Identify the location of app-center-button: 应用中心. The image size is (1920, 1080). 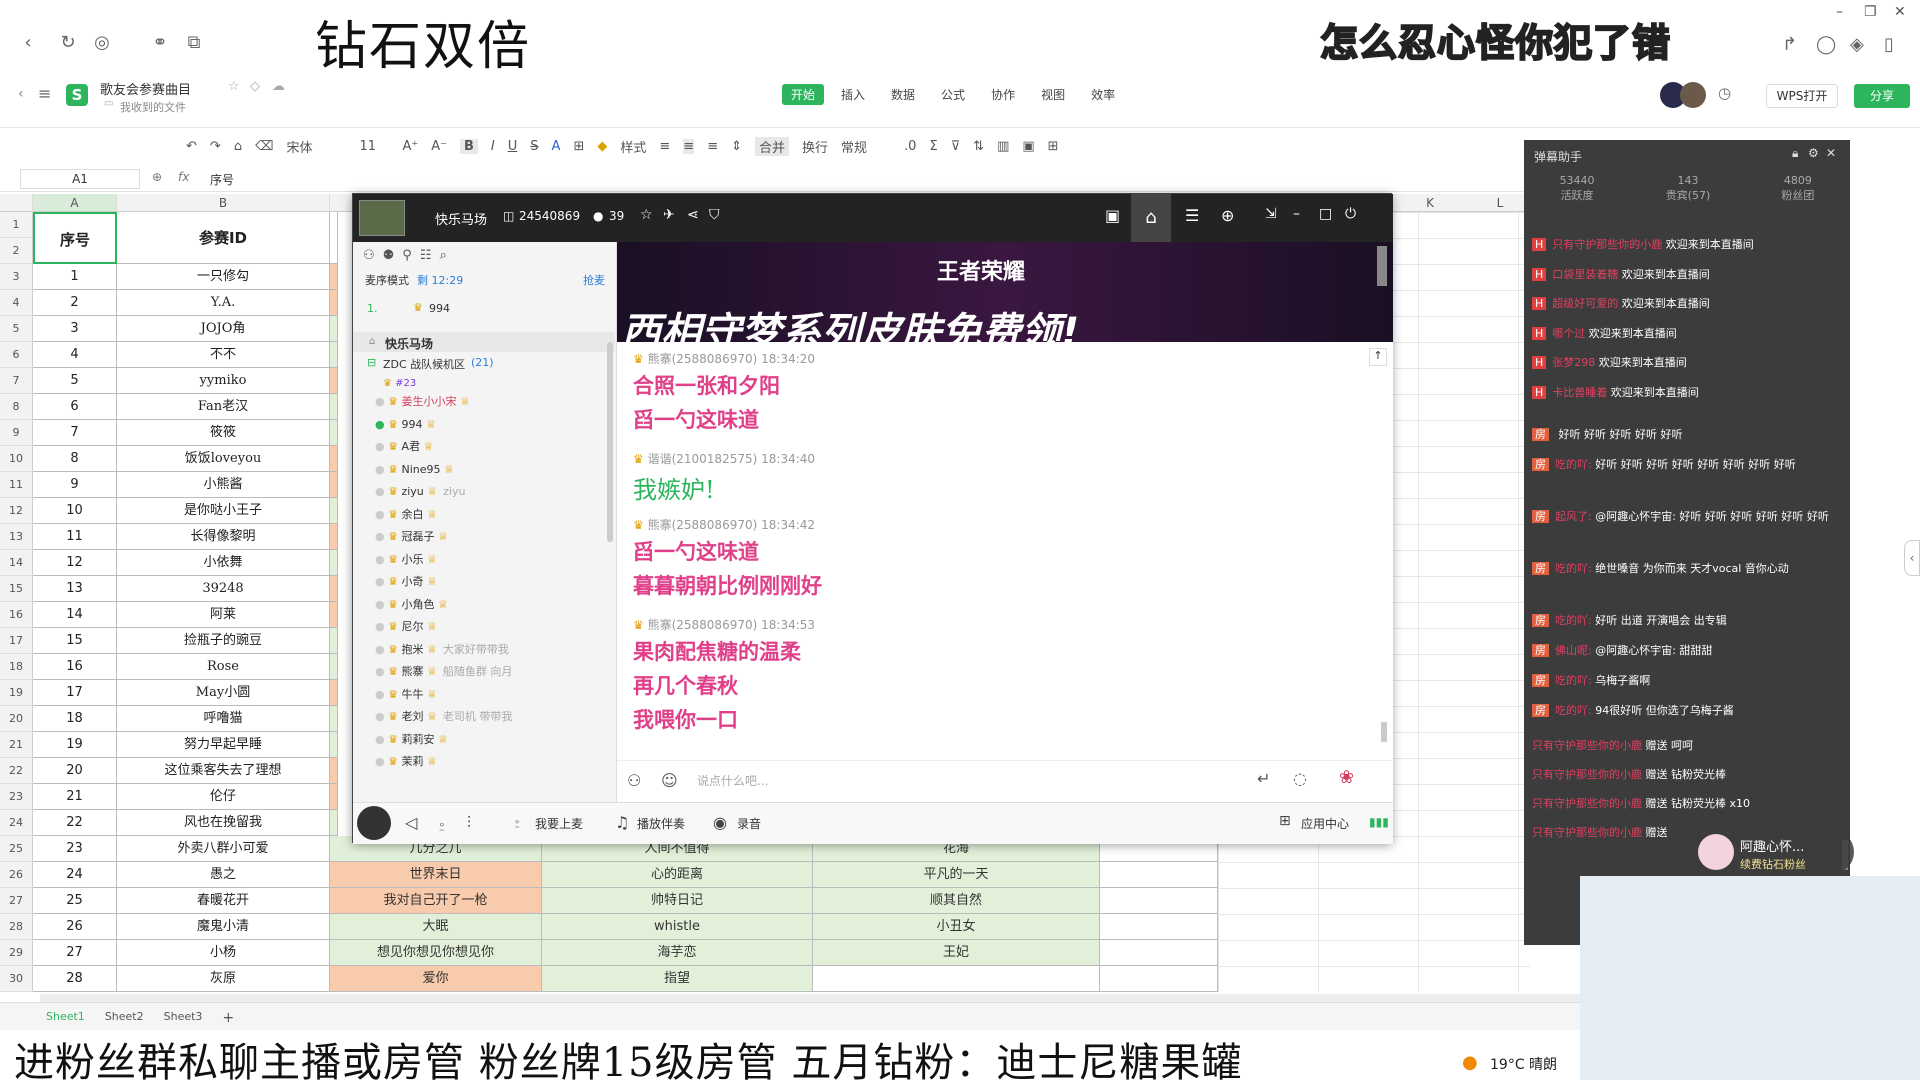
(1325, 823).